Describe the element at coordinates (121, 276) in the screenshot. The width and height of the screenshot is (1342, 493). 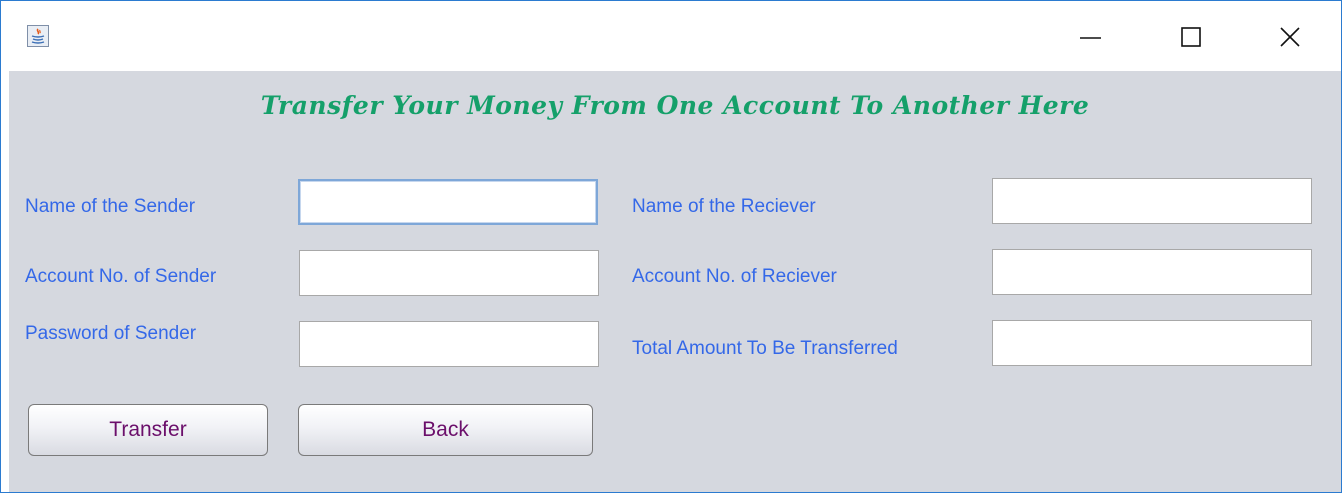
I see `sender-account-label: Account No. of Sender` at that location.